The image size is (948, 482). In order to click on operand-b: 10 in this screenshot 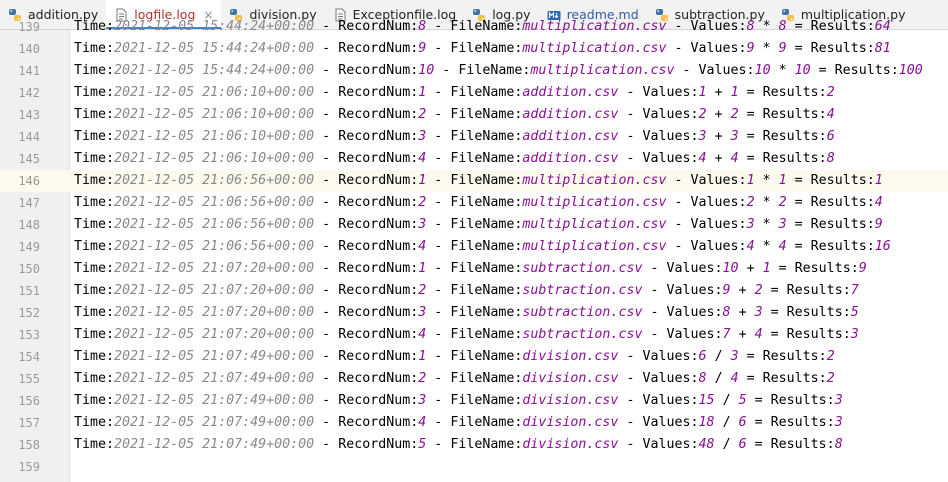, I will do `click(802, 70)`.